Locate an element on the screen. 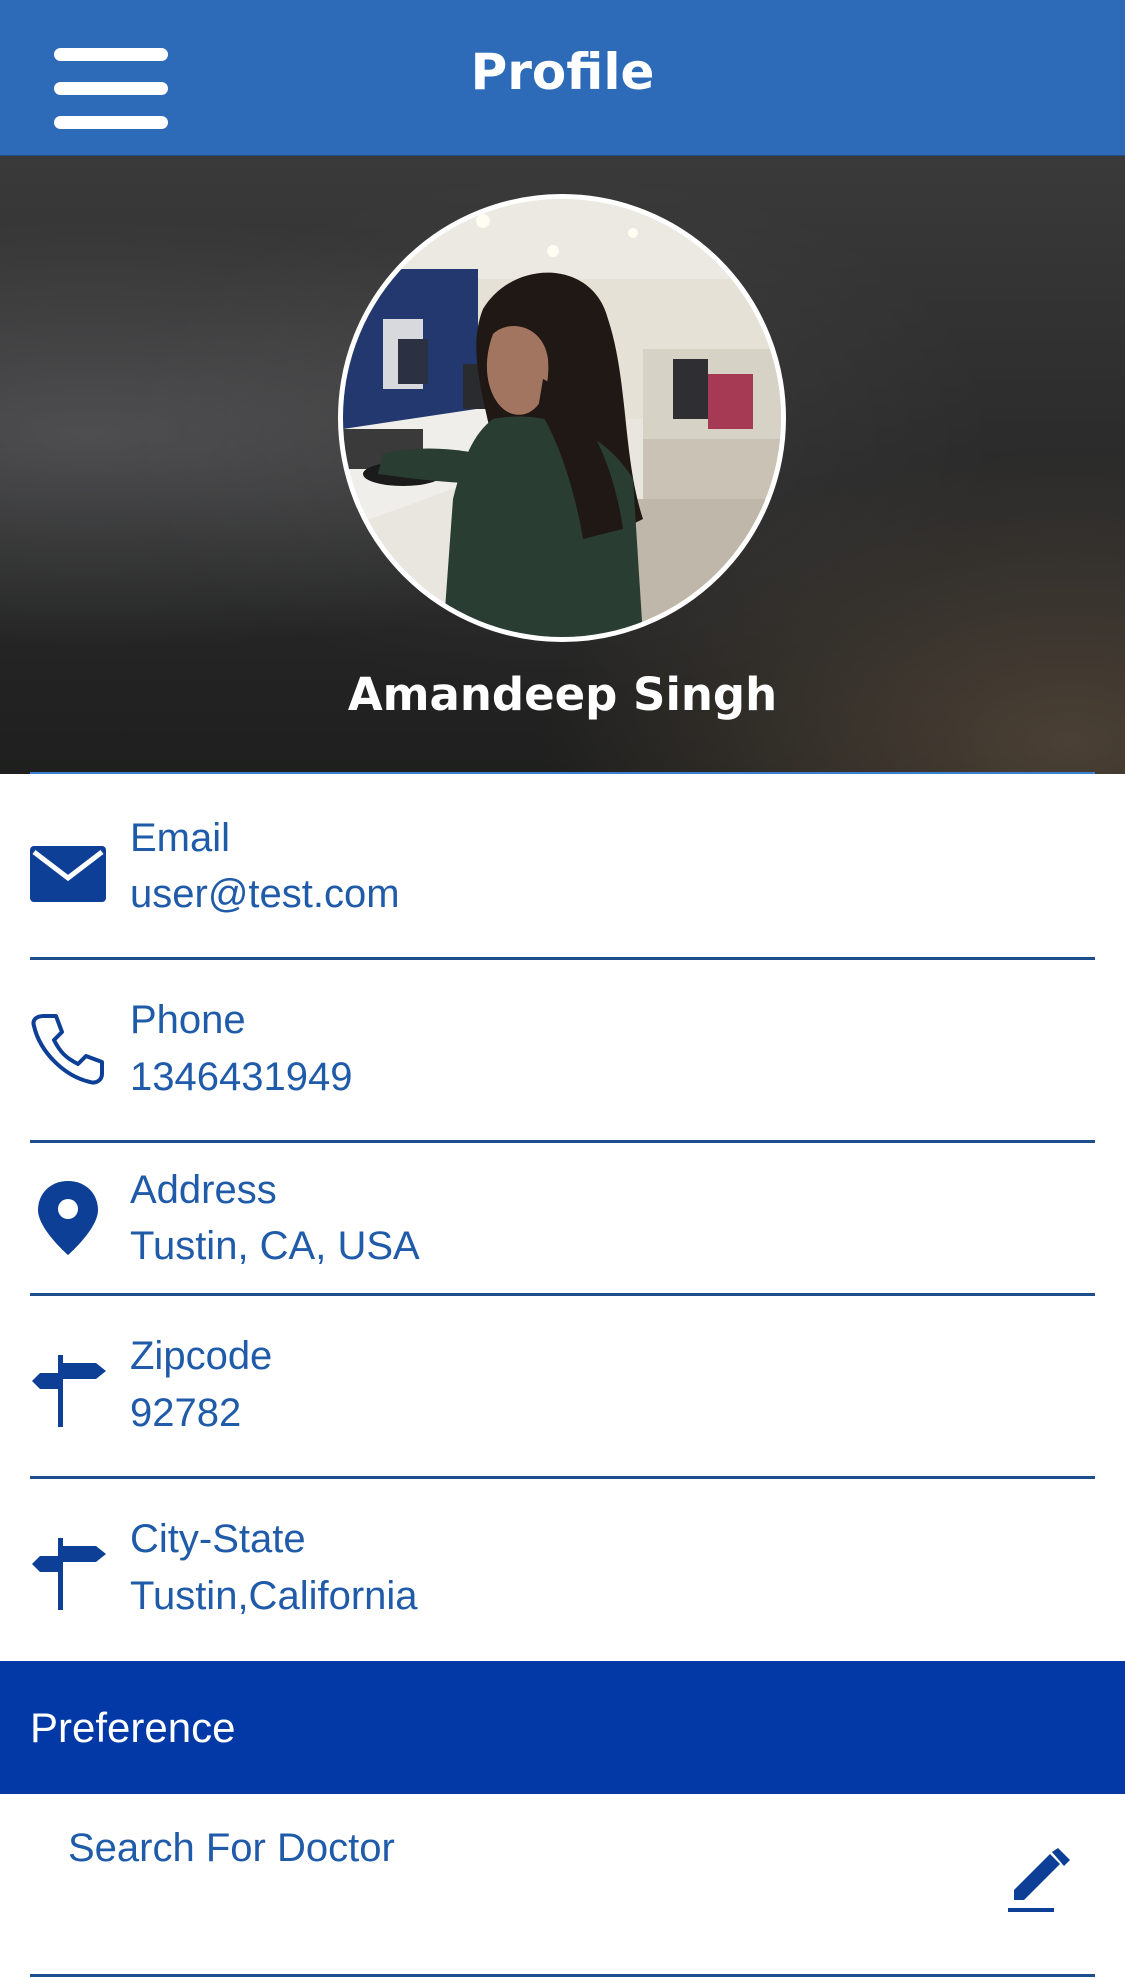 Image resolution: width=1125 pixels, height=1979 pixels. info-row-phone: Phone 1346431949 is located at coordinates (562, 1051).